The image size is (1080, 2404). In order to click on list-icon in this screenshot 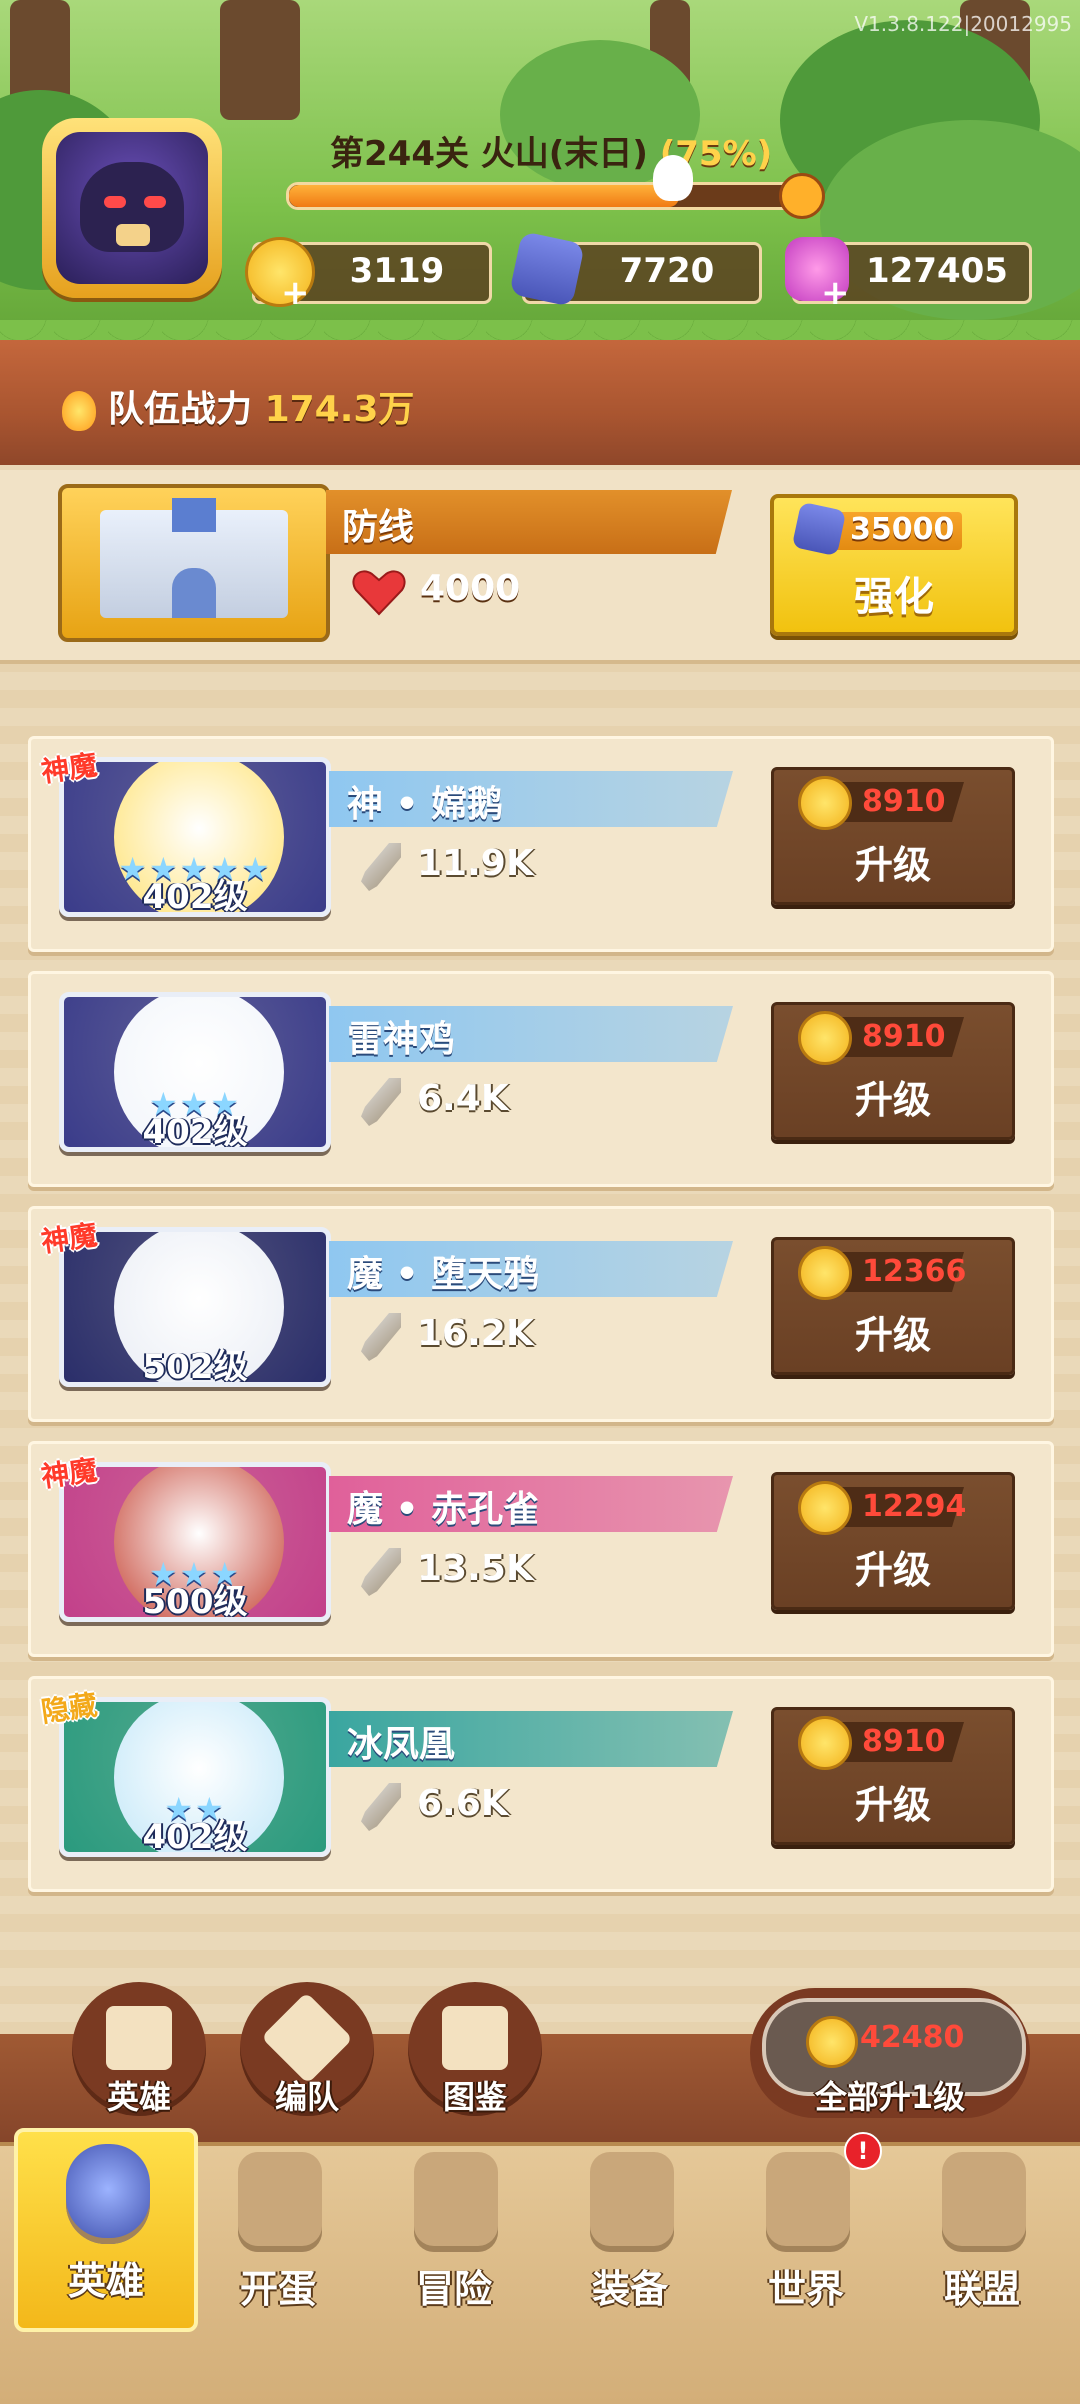, I will do `click(139, 2038)`.